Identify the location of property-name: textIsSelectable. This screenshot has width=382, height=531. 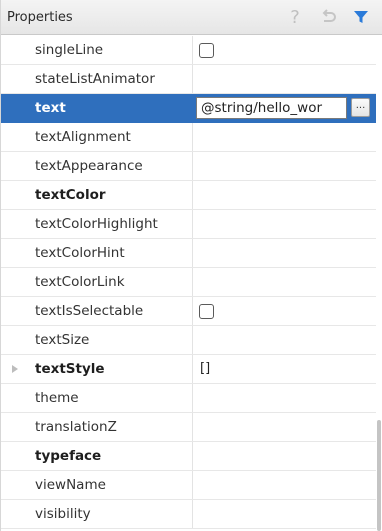
(97, 311).